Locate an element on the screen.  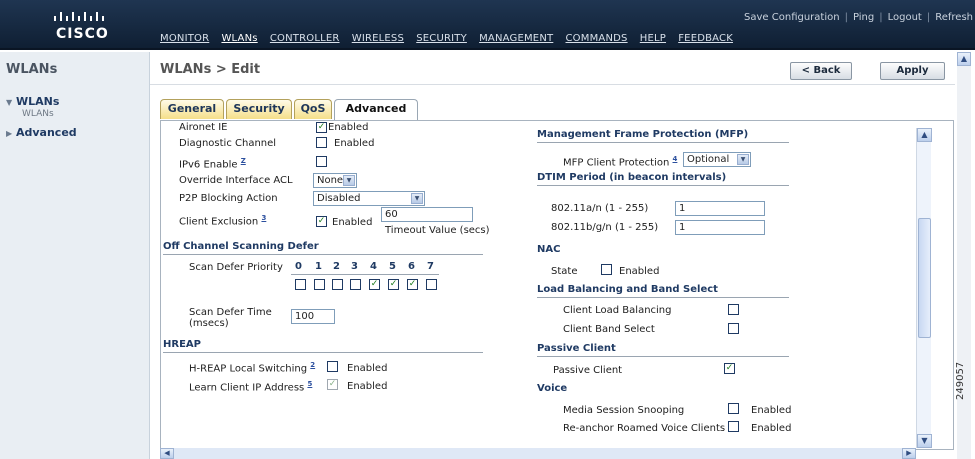
priority-2-label: 2 is located at coordinates (336, 266).